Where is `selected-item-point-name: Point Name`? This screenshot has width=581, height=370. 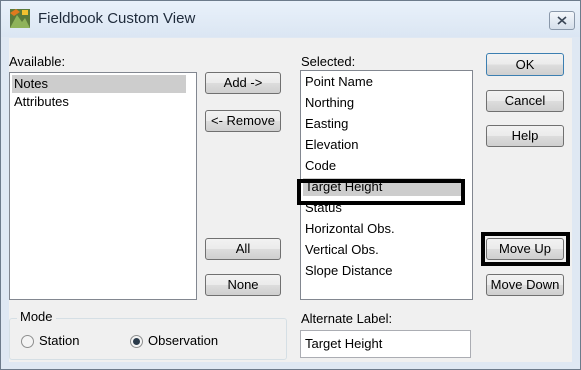
selected-item-point-name: Point Name is located at coordinates (385, 82).